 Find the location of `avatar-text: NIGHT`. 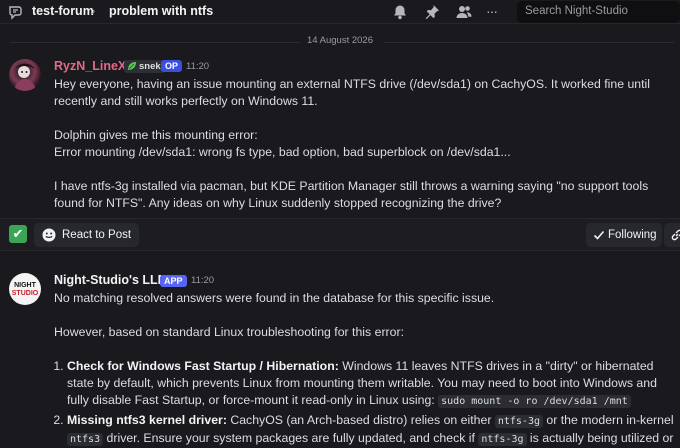

avatar-text: NIGHT is located at coordinates (25, 285).